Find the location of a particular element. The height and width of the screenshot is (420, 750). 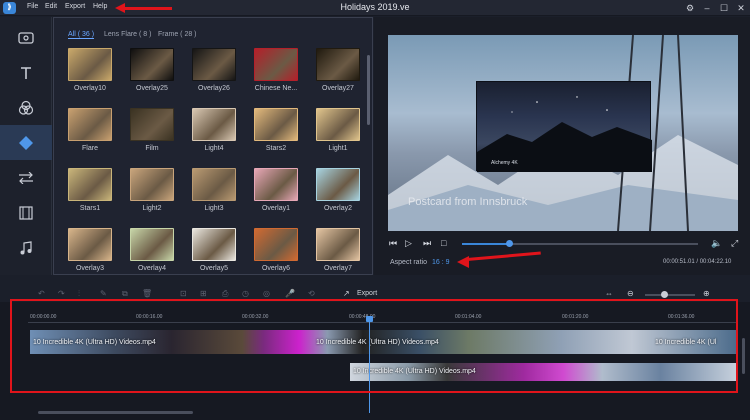

prev-frame-icon: ⏮ is located at coordinates (393, 243).